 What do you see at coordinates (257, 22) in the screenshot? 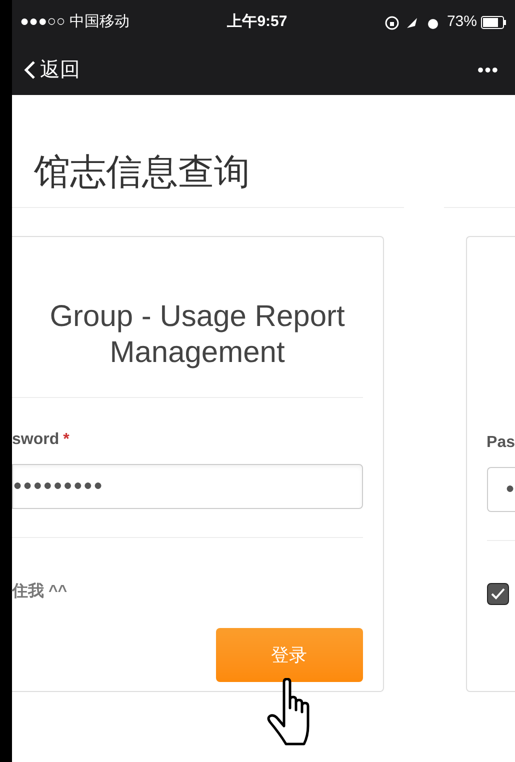
I see `clock-text: 上午9:57` at bounding box center [257, 22].